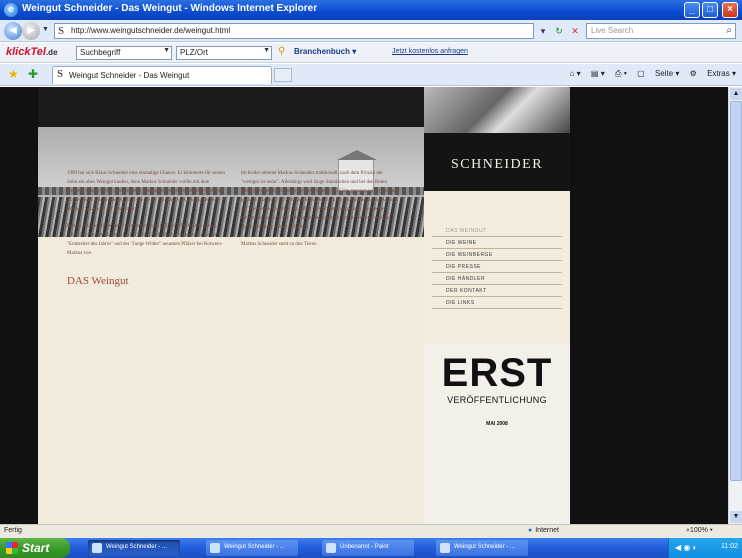  I want to click on branchenbuch-button: Branchenbuch ▾, so click(325, 51).